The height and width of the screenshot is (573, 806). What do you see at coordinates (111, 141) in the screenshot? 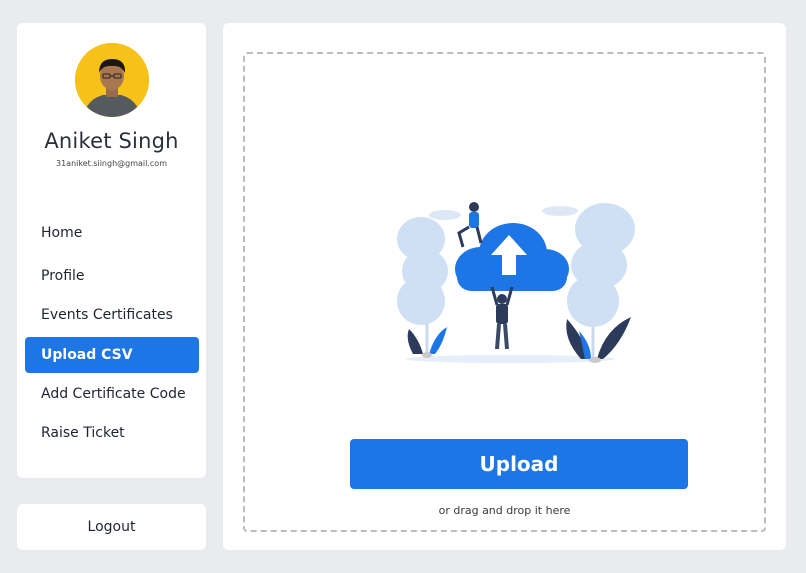
I see `user-name: Aniket Singh` at bounding box center [111, 141].